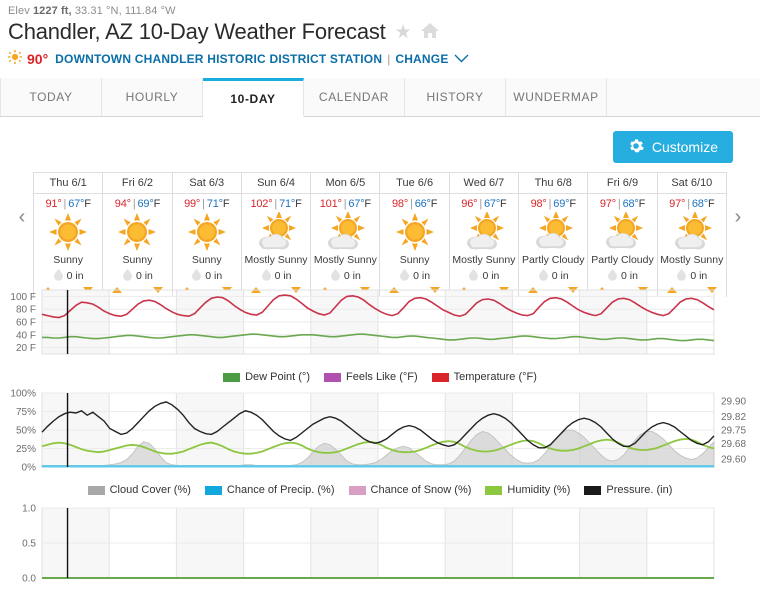  I want to click on day-temperatures: 98° | 66°F, so click(414, 204).